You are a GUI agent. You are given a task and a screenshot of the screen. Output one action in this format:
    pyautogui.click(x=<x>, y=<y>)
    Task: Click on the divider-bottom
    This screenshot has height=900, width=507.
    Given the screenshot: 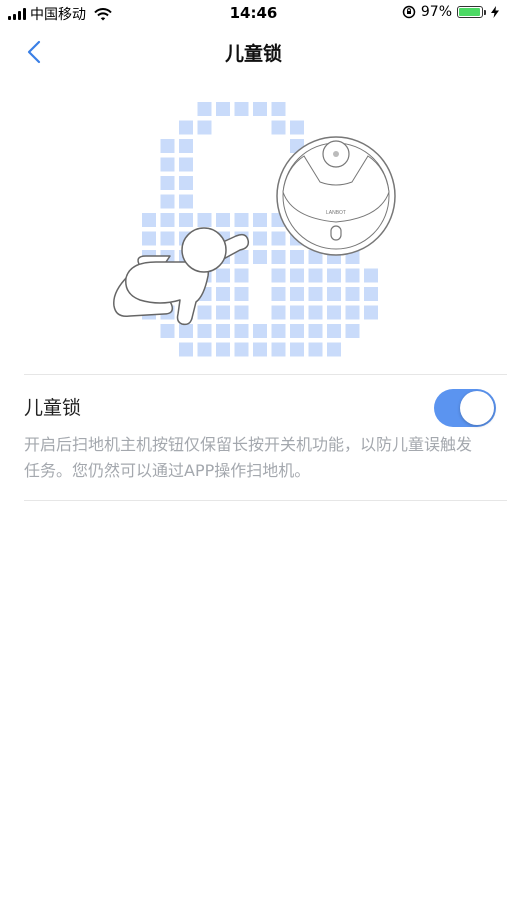 What is the action you would take?
    pyautogui.click(x=265, y=500)
    